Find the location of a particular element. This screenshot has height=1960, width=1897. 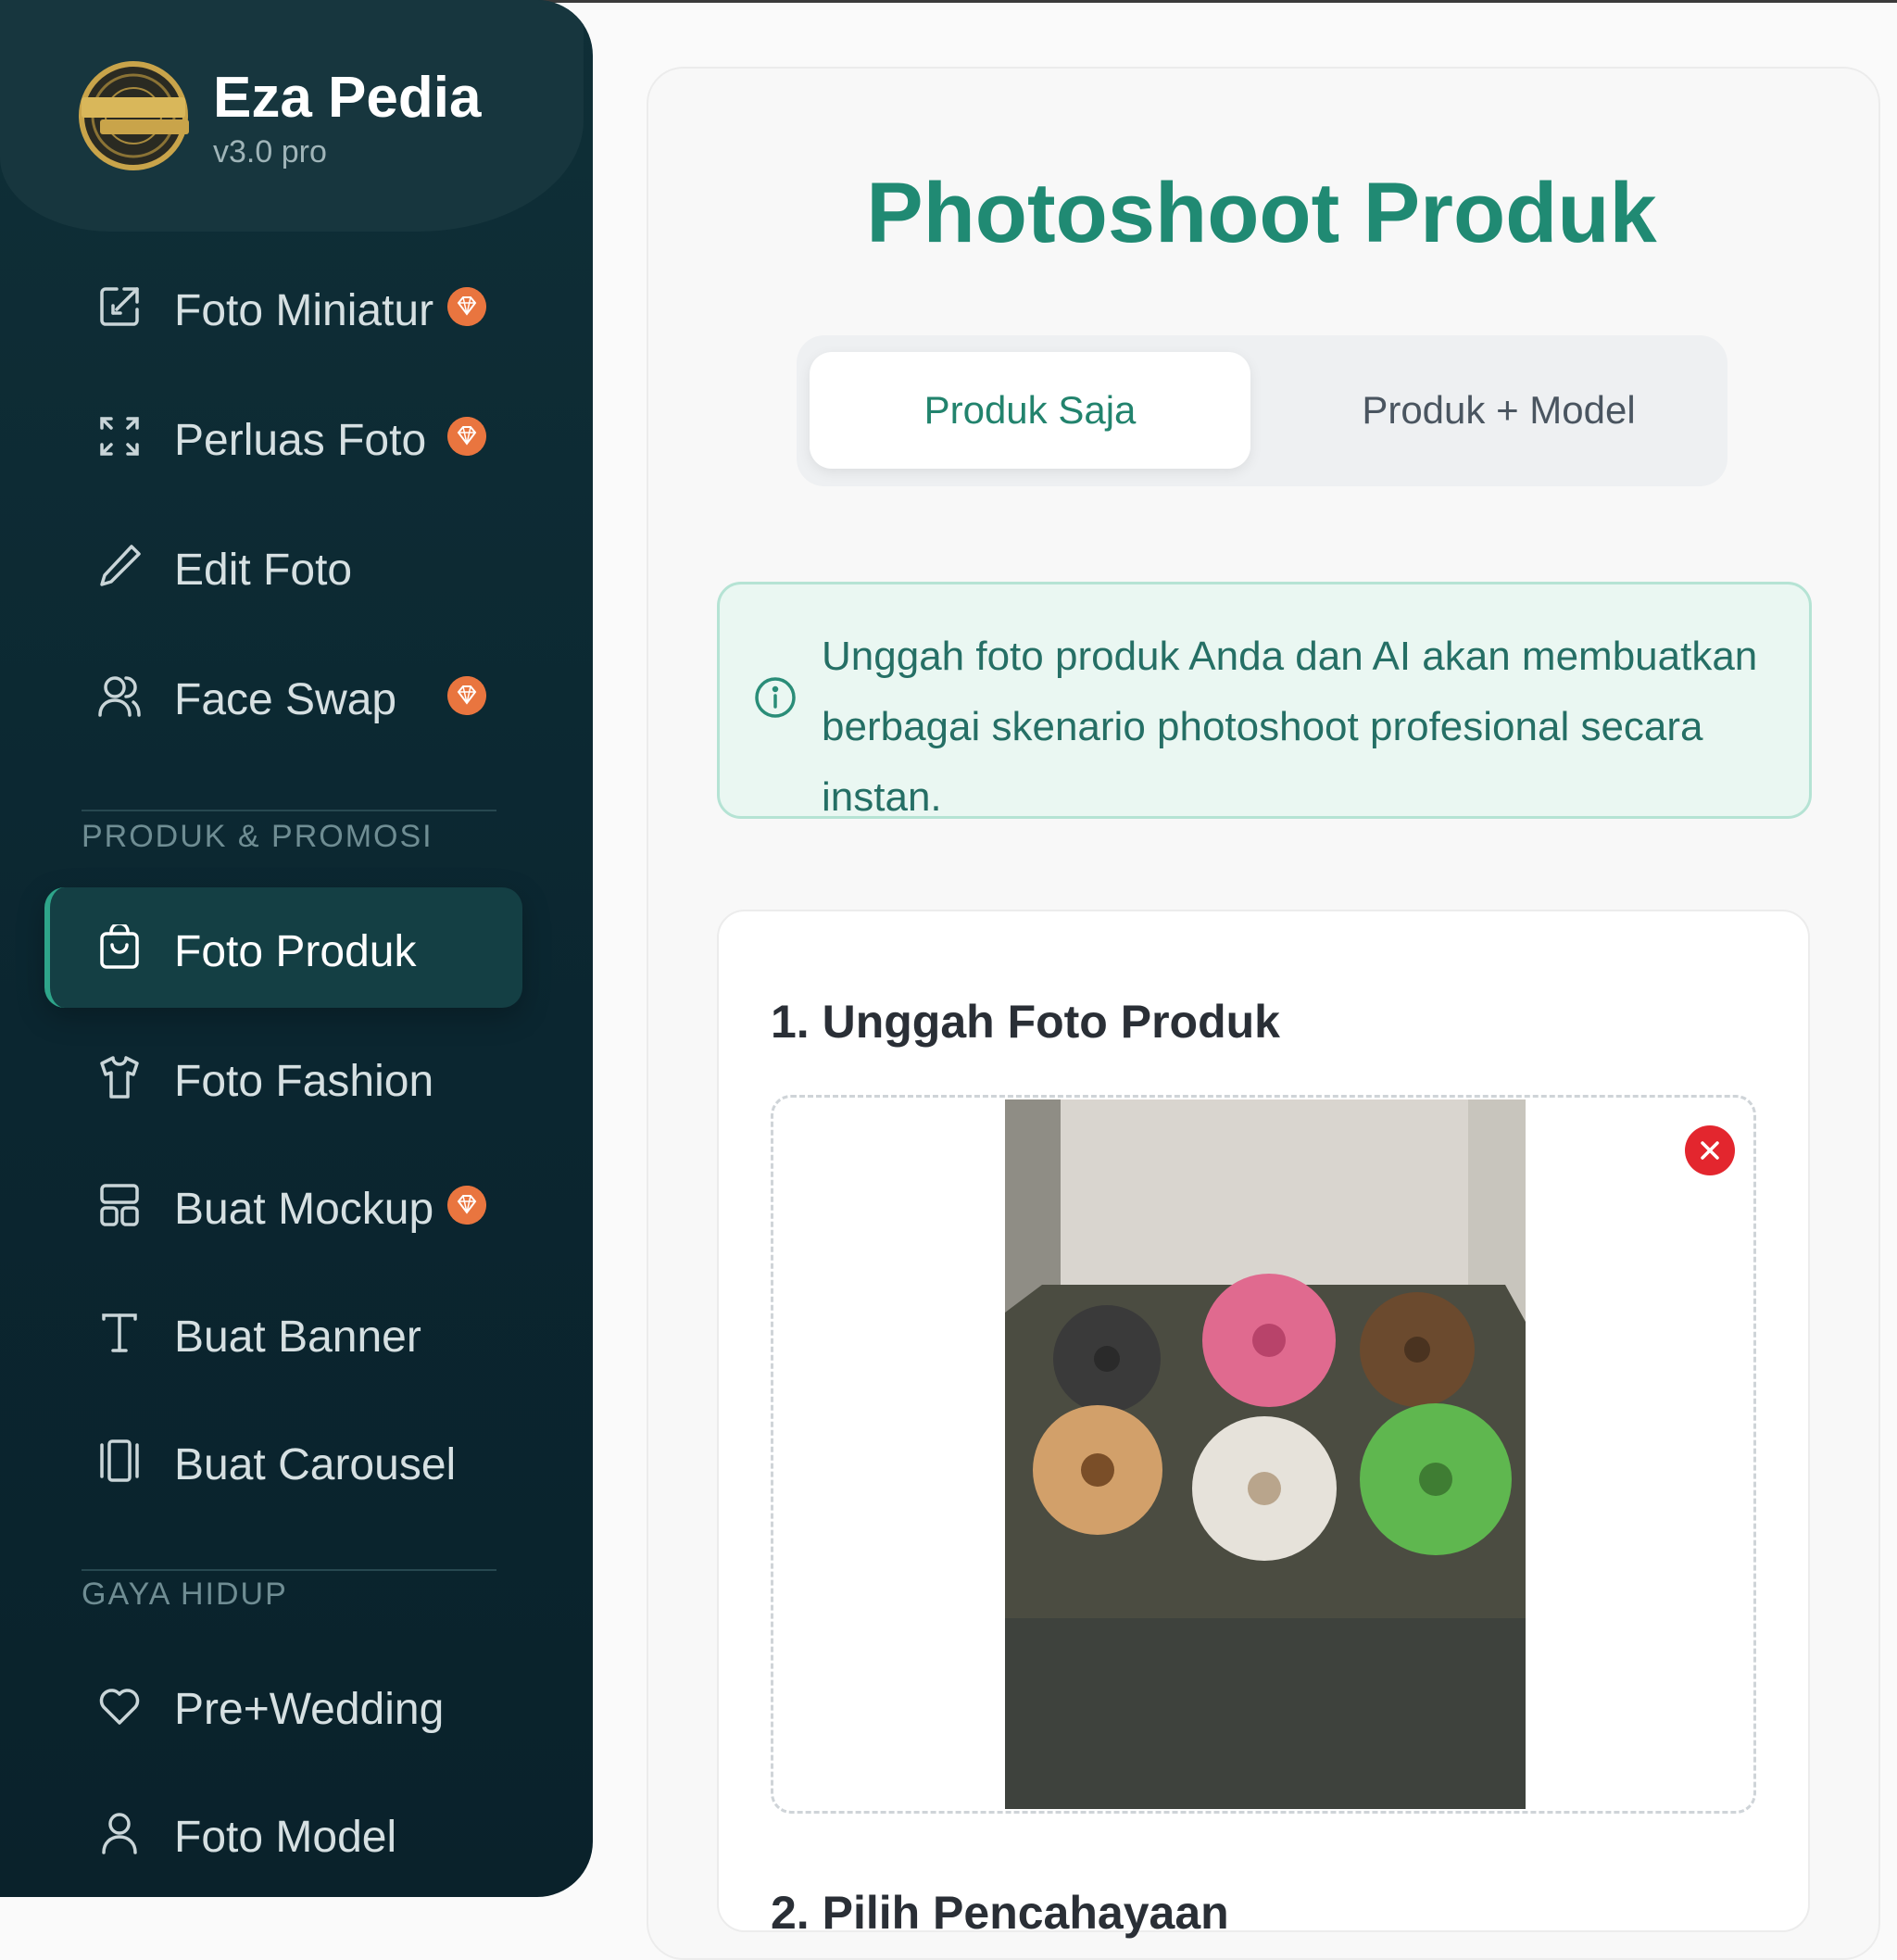

tab-produk-saja: Produk Saja is located at coordinates (1030, 410).